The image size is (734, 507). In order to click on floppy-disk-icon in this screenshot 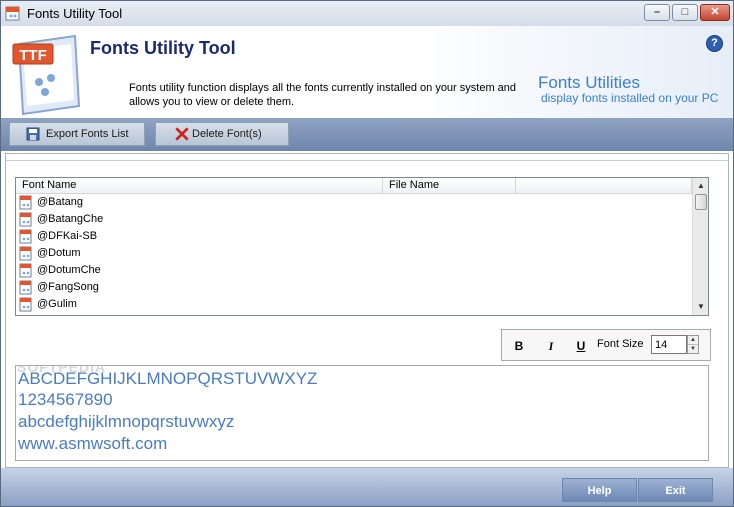, I will do `click(33, 134)`.